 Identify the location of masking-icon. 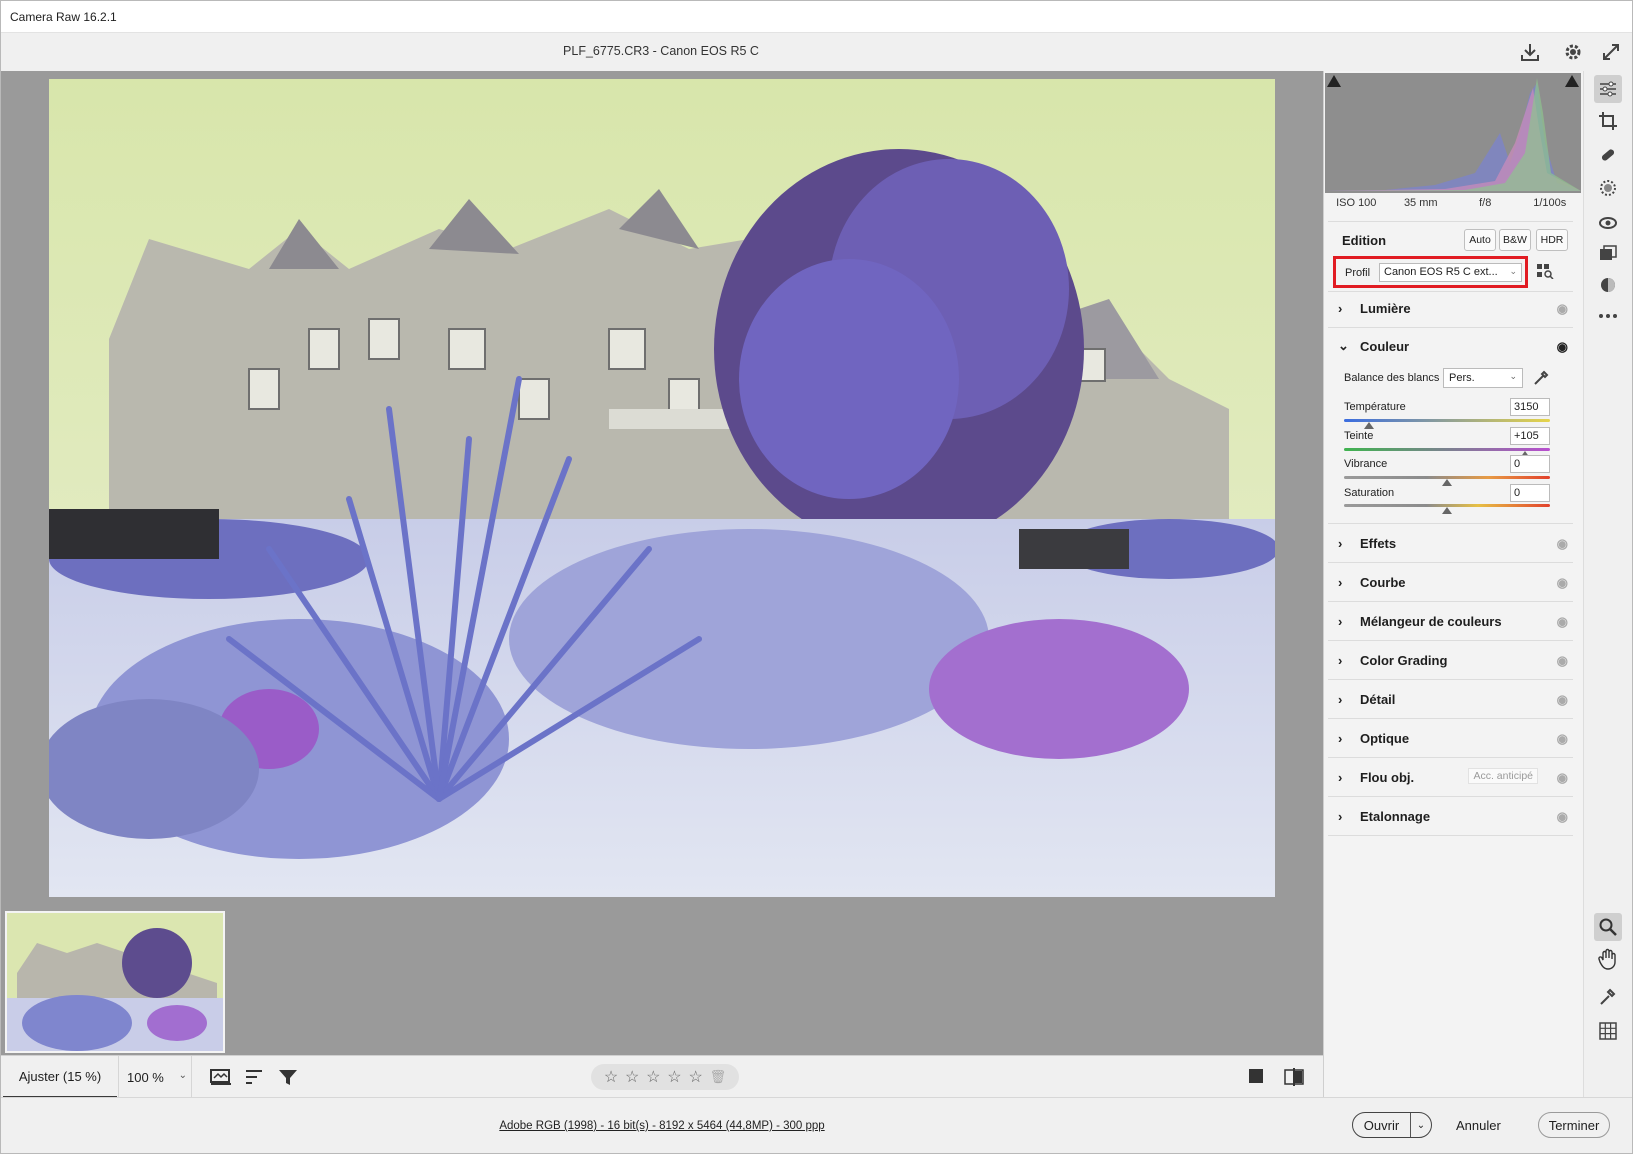
(1608, 188).